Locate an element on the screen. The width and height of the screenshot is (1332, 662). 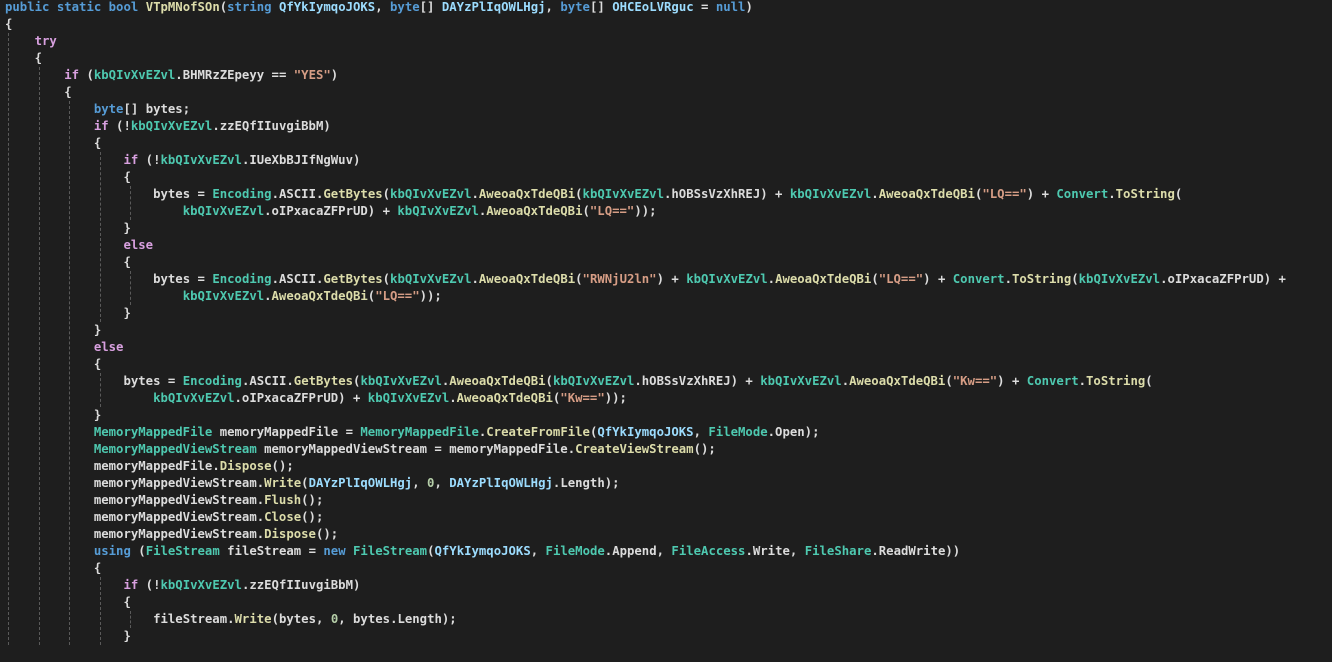
code-line: byte[] bytes; is located at coordinates (97, 109).